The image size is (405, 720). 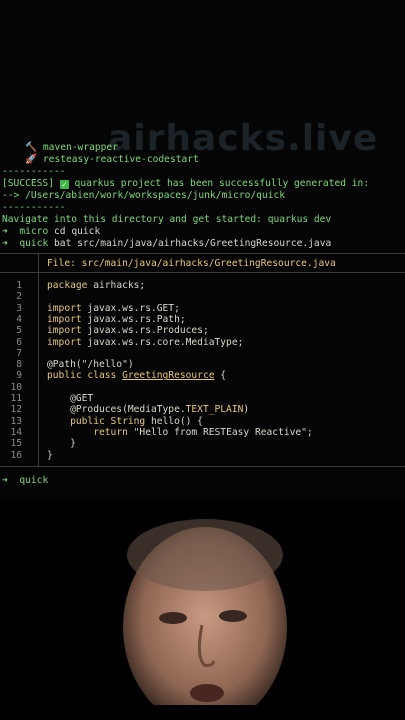 I want to click on line-number: 7, so click(x=19, y=353).